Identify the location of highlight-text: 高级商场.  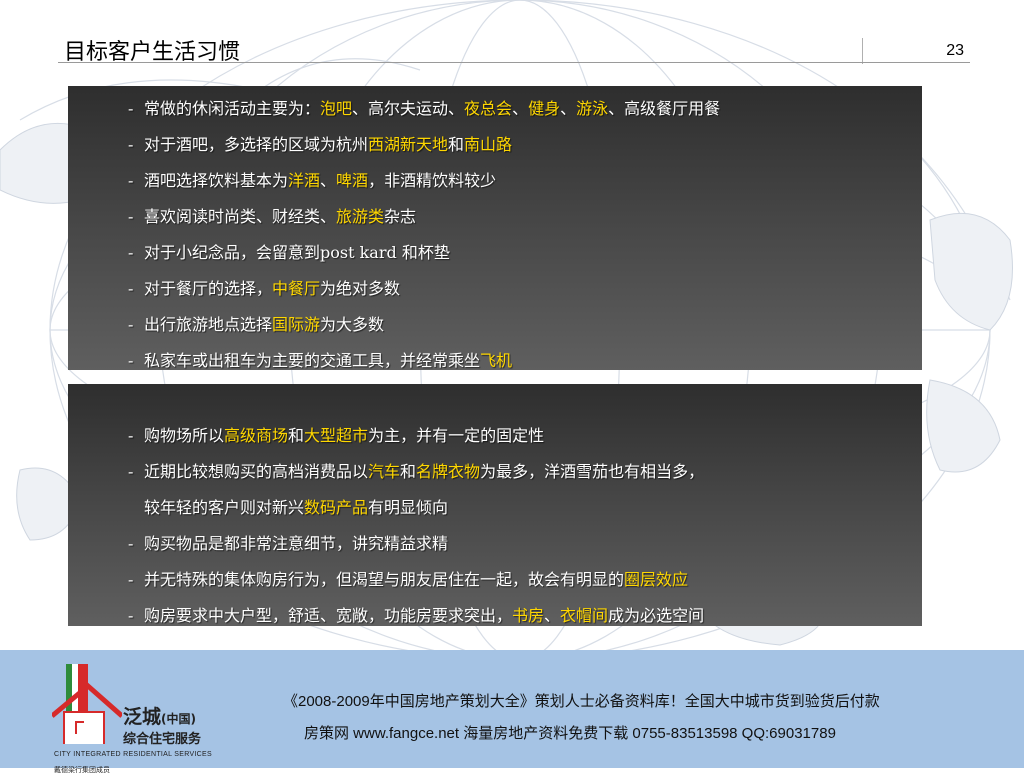
(256, 435).